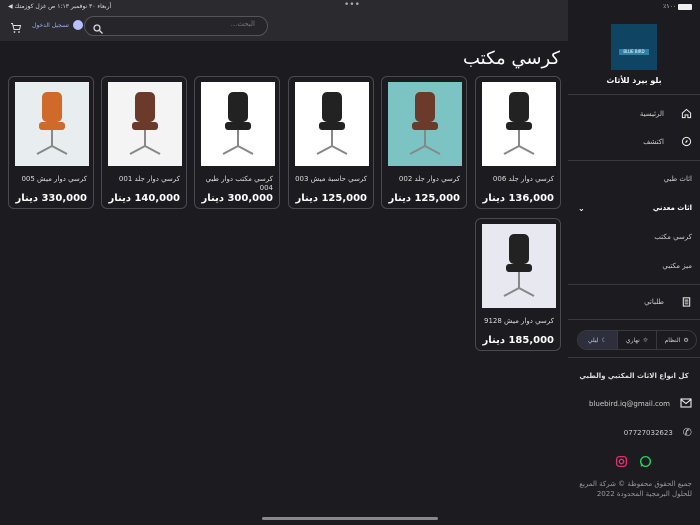 The height and width of the screenshot is (525, 700). I want to click on sidebar-item-label: اثاث طبي, so click(677, 179).